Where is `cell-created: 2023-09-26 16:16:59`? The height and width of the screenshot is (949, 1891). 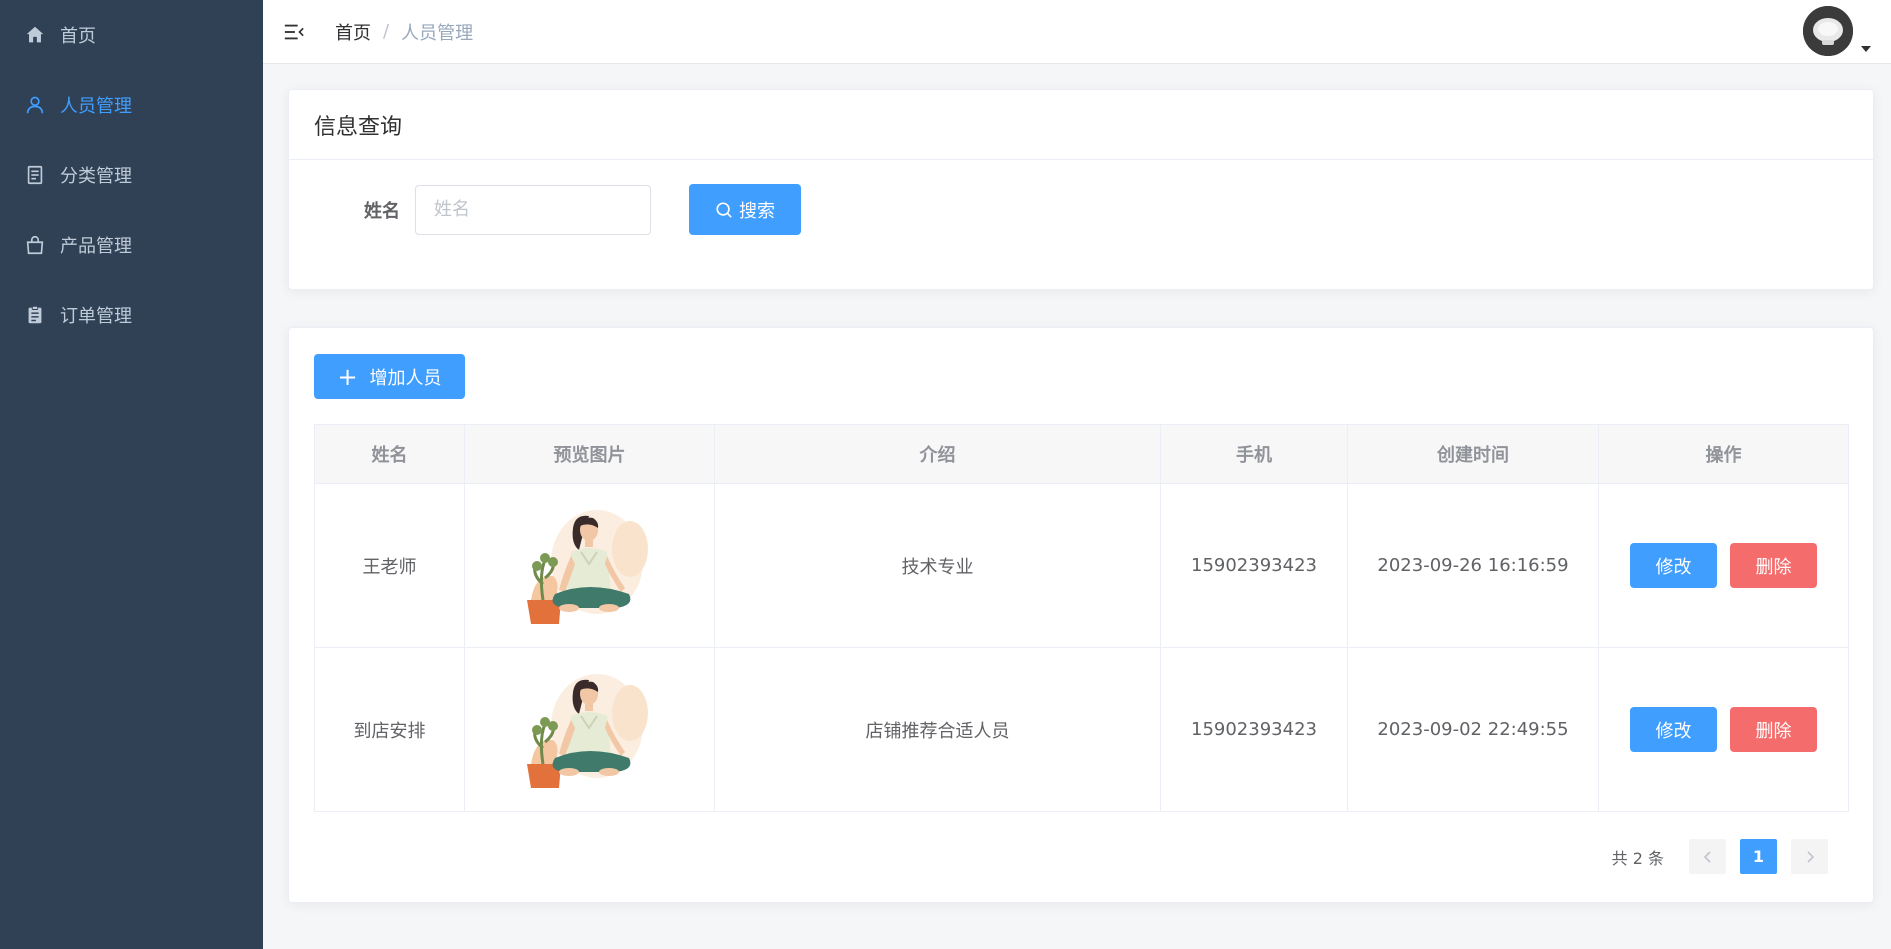
cell-created: 2023-09-26 16:16:59 is located at coordinates (1473, 565).